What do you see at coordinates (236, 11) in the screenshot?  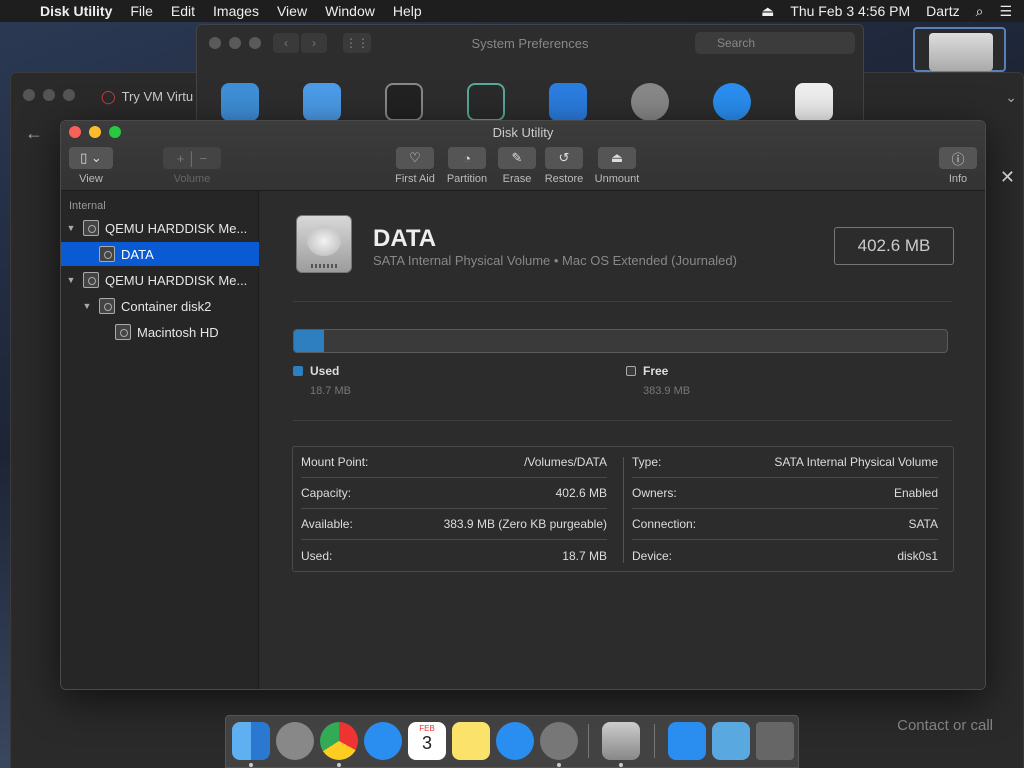 I see `menu-images: Images` at bounding box center [236, 11].